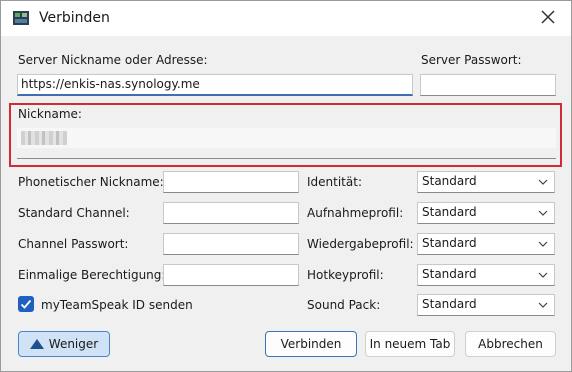 This screenshot has height=372, width=572. What do you see at coordinates (73, 344) in the screenshot?
I see `less-button-label: Weniger` at bounding box center [73, 344].